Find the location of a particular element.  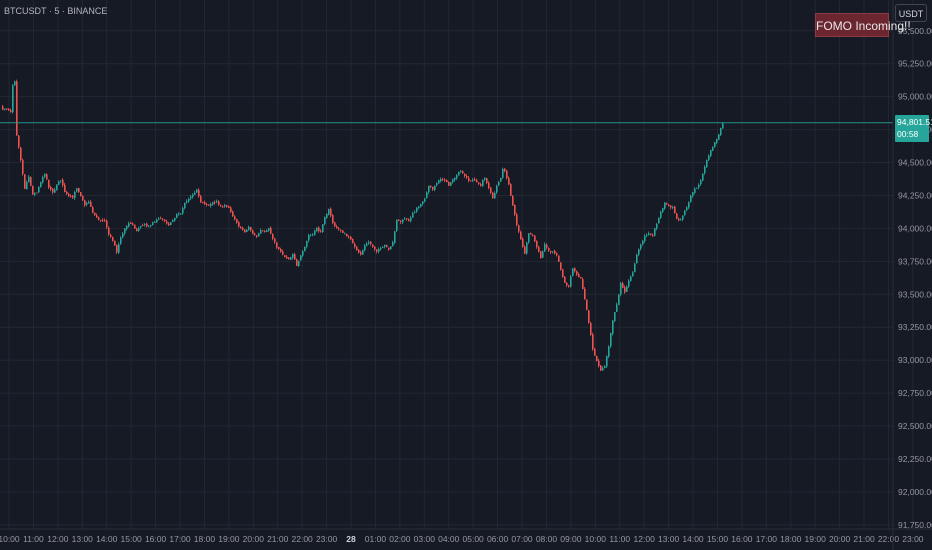

last-price-value: 94,801.51 is located at coordinates (914, 121).